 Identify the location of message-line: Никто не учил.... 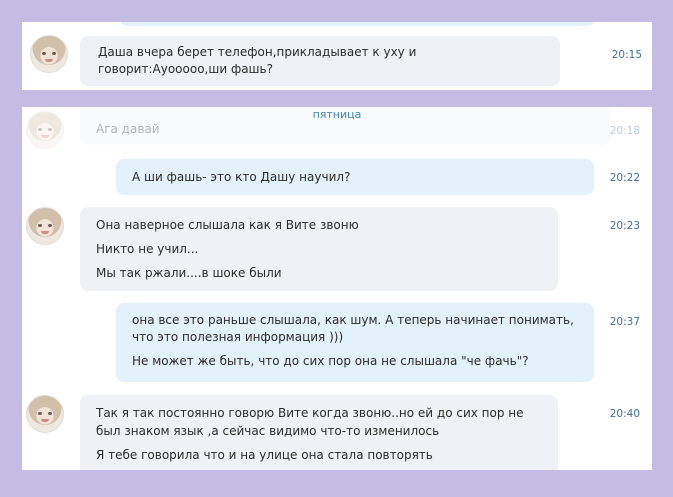
(147, 249).